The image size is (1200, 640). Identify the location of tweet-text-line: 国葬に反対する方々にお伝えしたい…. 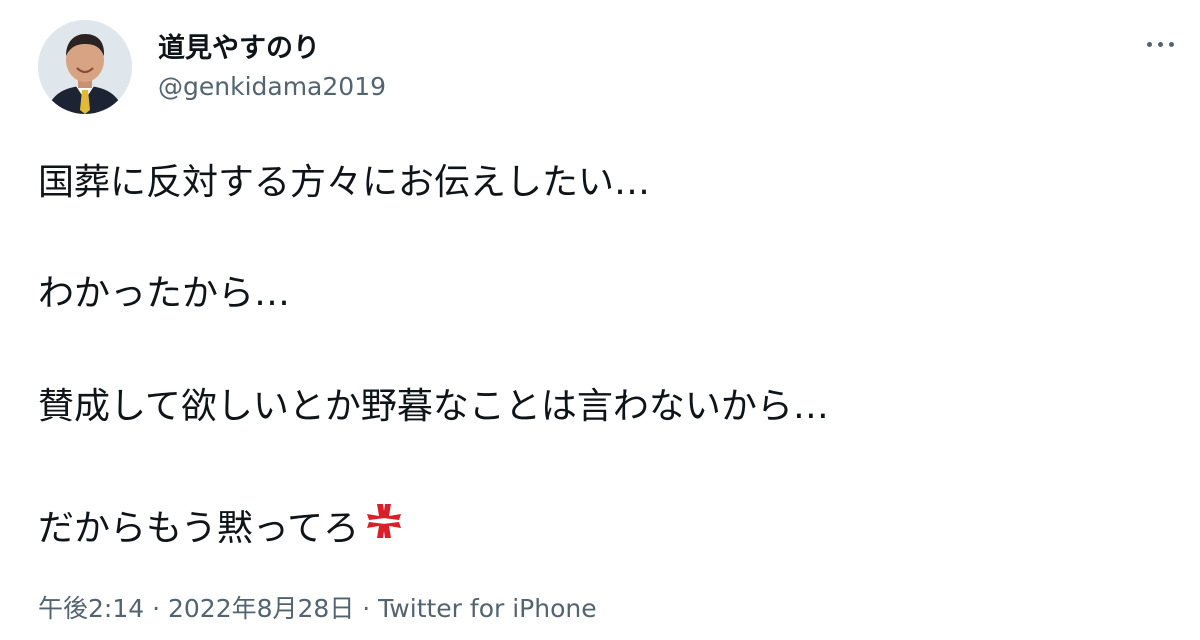
(344, 182).